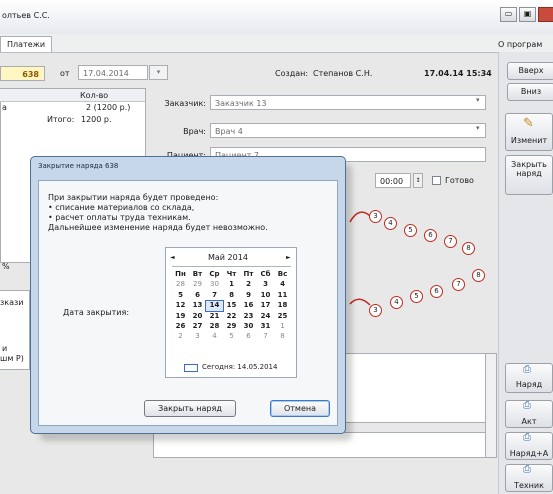  What do you see at coordinates (121, 207) in the screenshot?
I see `dialog-message-line: • списание материалов со склада,` at bounding box center [121, 207].